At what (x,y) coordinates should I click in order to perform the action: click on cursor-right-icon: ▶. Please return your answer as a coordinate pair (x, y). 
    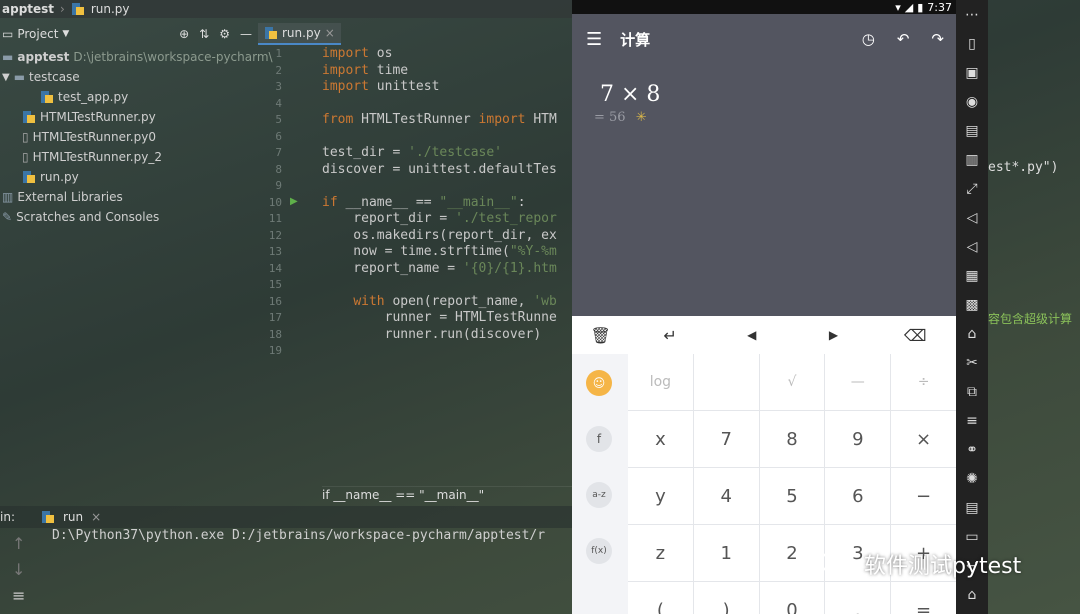
    Looking at the image, I should click on (834, 335).